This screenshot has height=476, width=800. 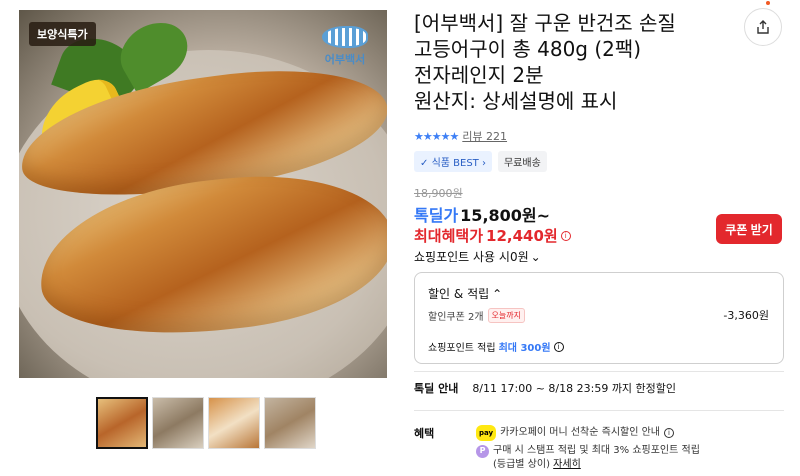 What do you see at coordinates (580, 432) in the screenshot?
I see `kakao-benefit-text: 카카오페이 머니 선착순 즉시할인 안내` at bounding box center [580, 432].